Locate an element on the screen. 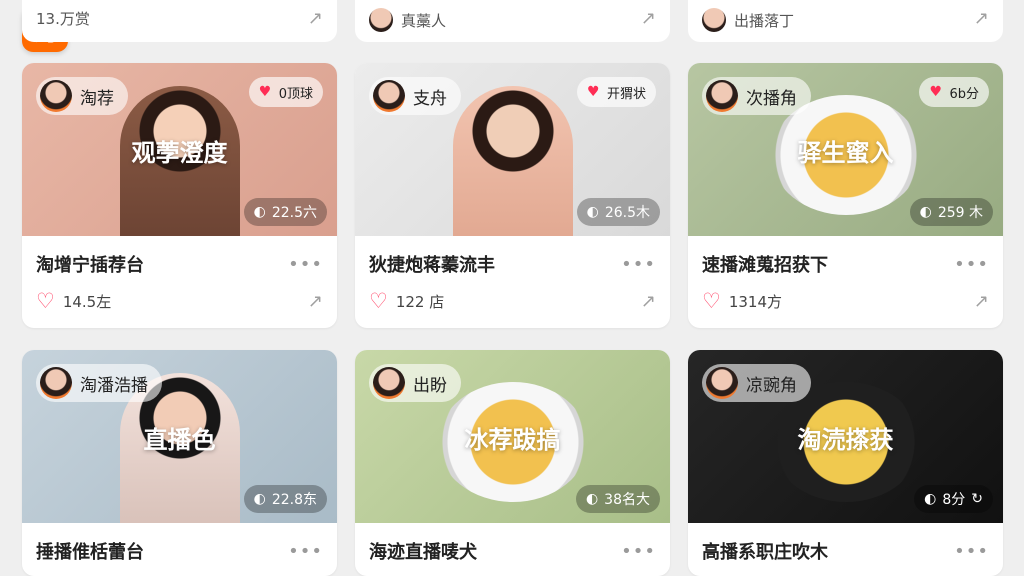 This screenshot has height=576, width=1024. streamer-name: 次播角 is located at coordinates (771, 98).